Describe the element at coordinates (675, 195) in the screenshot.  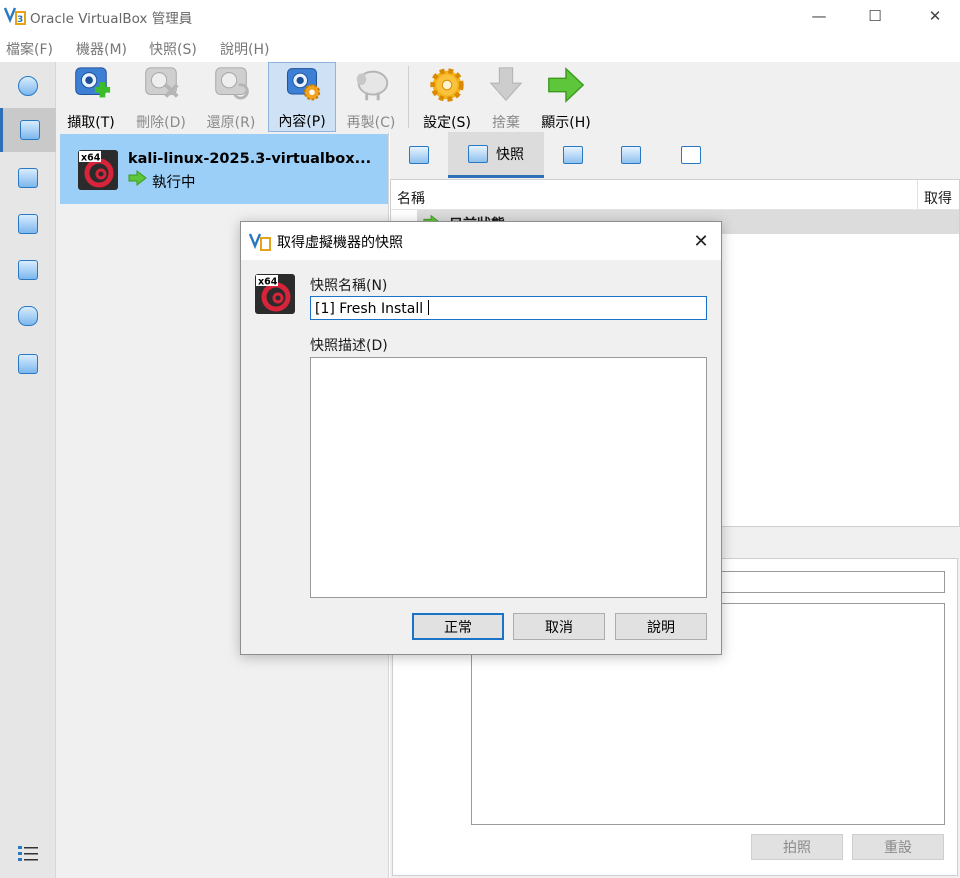
I see `snapshot-tree-header: 名稱 取得` at that location.